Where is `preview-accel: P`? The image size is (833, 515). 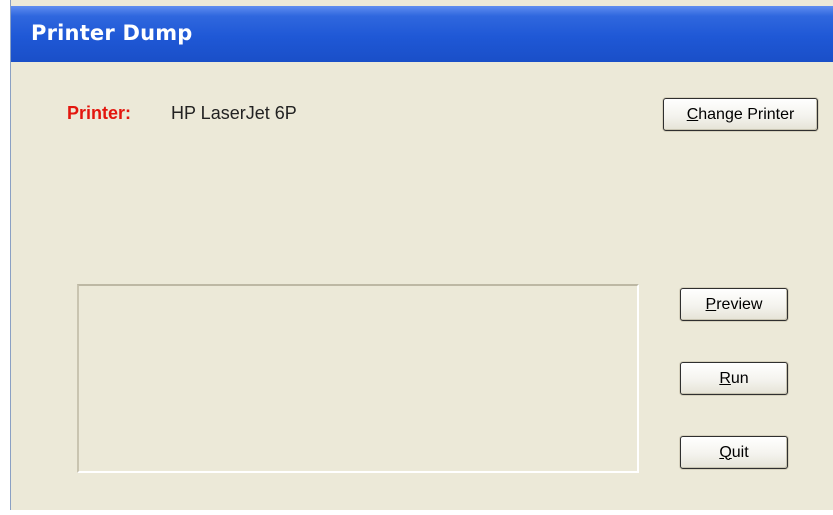
preview-accel: P is located at coordinates (711, 304).